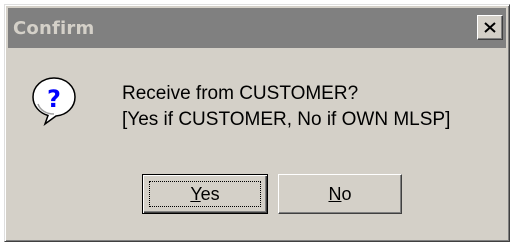 This screenshot has width=514, height=246. What do you see at coordinates (346, 193) in the screenshot?
I see `no-label-rest: o` at bounding box center [346, 193].